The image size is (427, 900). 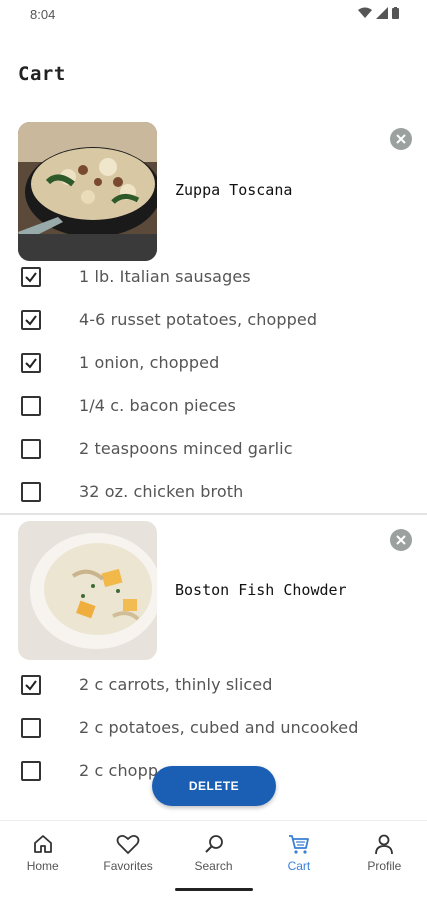 I want to click on ingredient-label: 1 onion, chopped, so click(x=149, y=362).